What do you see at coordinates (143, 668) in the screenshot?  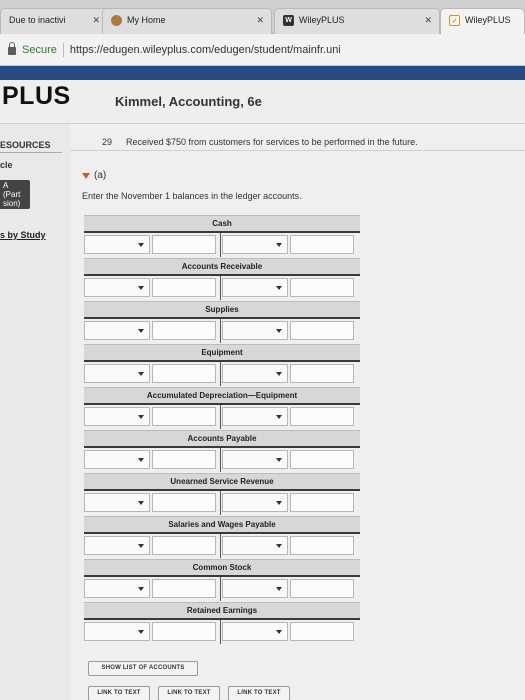 I see `show-list-of-accounts-button: SHOW LIST OF ACCOUNTS` at bounding box center [143, 668].